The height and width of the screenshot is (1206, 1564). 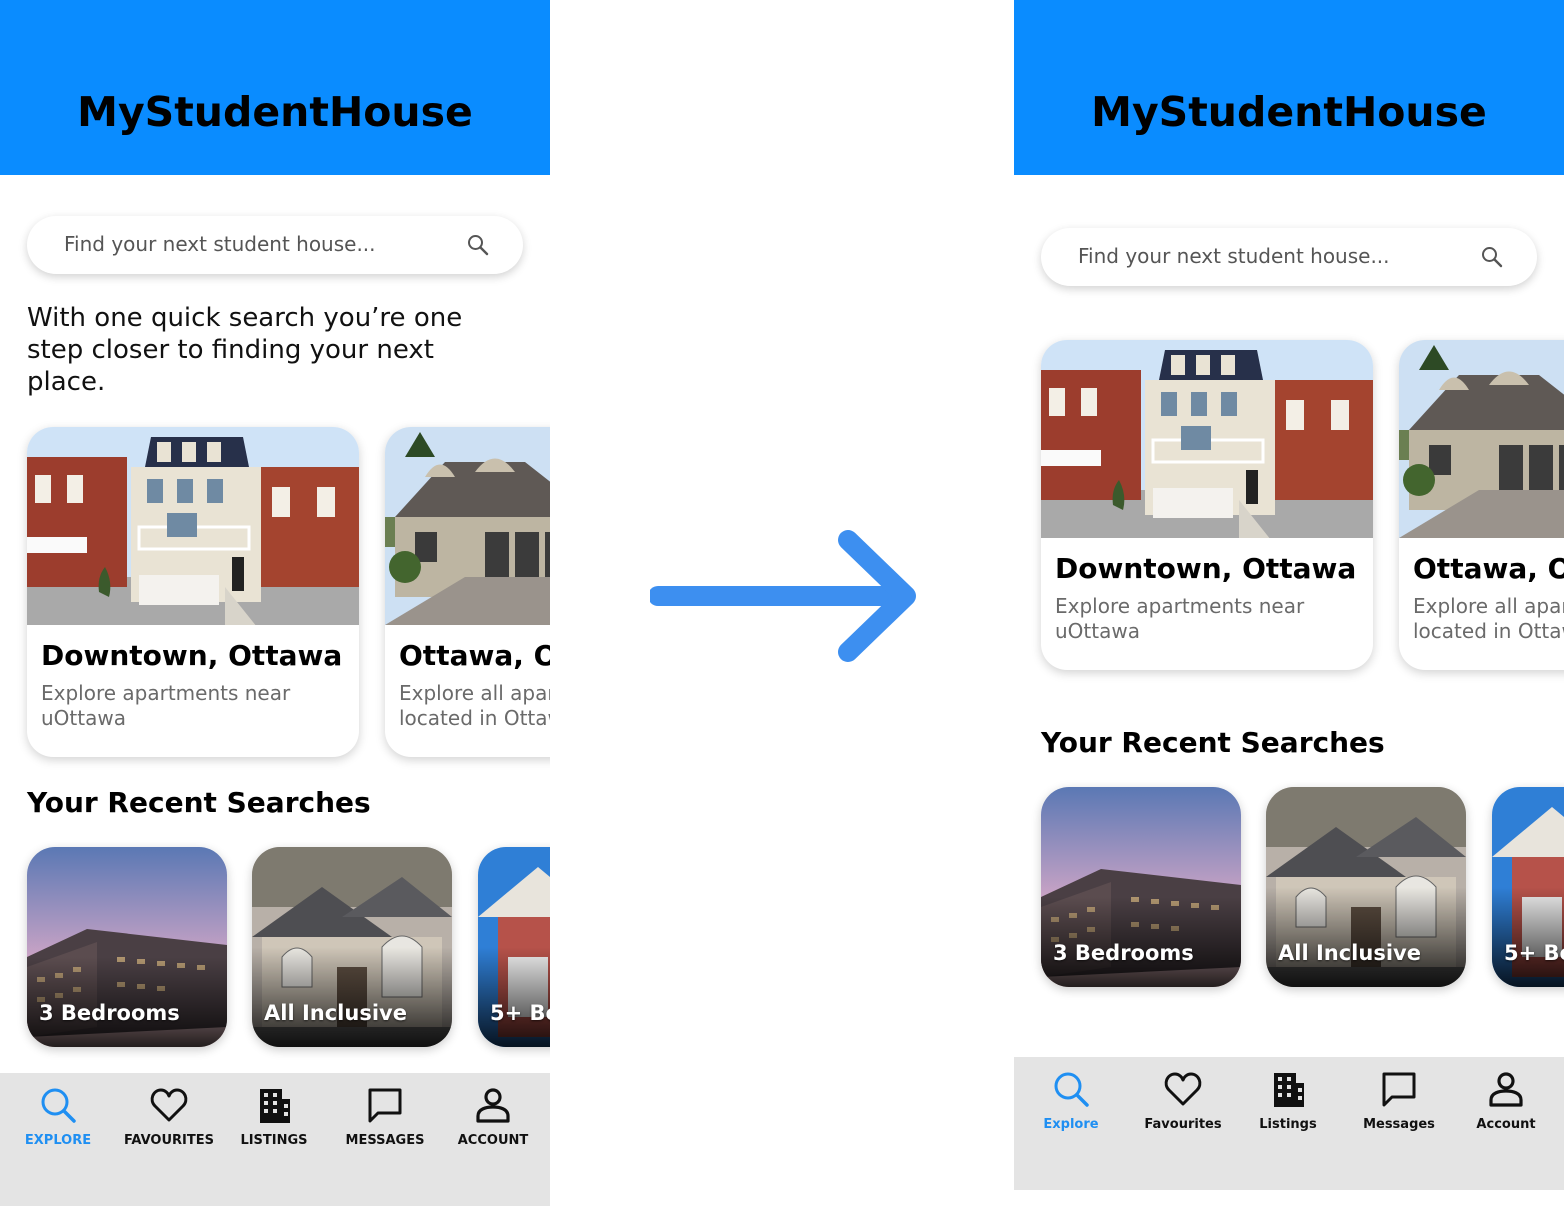 What do you see at coordinates (493, 1140) in the screenshot?
I see `nav-label: ACCOUNT` at bounding box center [493, 1140].